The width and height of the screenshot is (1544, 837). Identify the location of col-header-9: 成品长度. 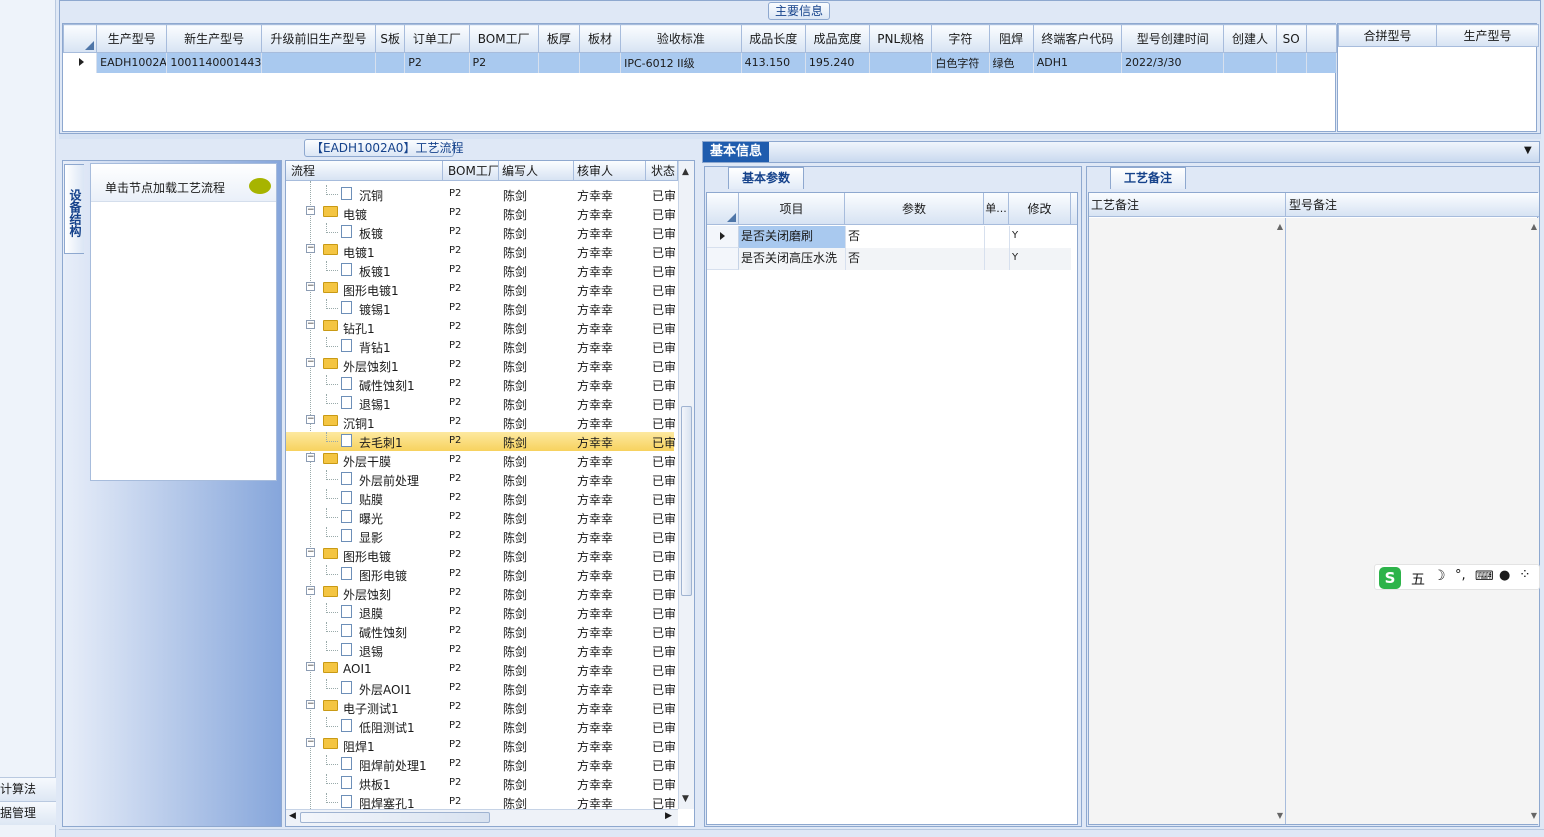
(773, 38).